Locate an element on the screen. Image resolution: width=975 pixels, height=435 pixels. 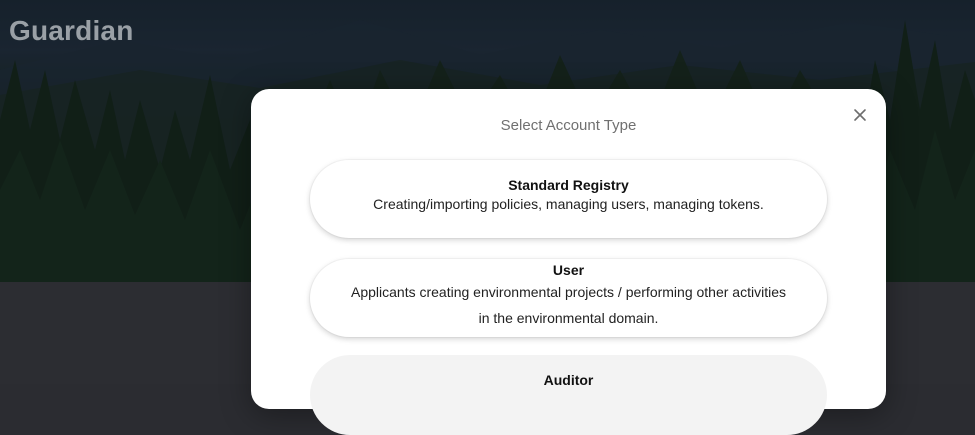
close-button is located at coordinates (860, 115).